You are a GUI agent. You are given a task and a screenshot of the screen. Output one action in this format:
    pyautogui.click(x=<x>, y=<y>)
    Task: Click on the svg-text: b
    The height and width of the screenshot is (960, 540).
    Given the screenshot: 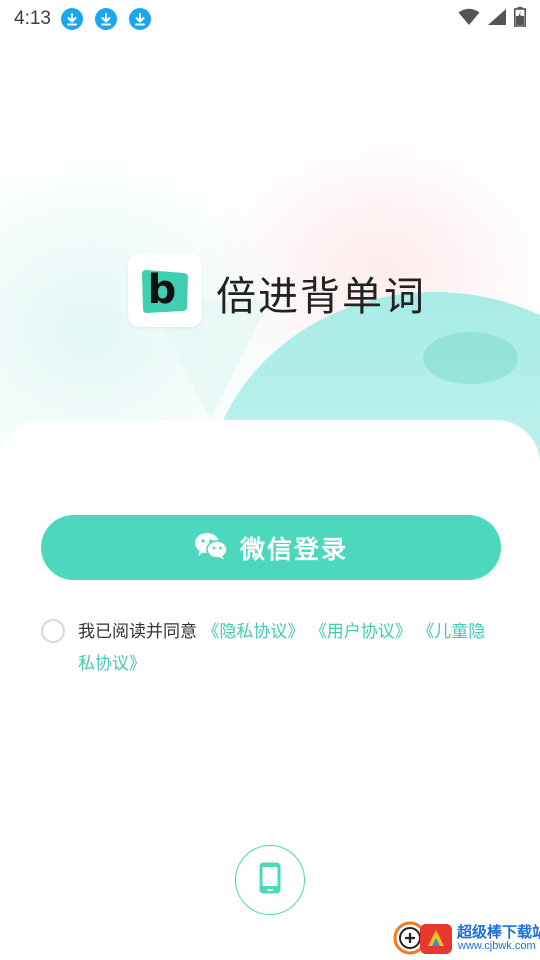 What is the action you would take?
    pyautogui.click(x=162, y=290)
    